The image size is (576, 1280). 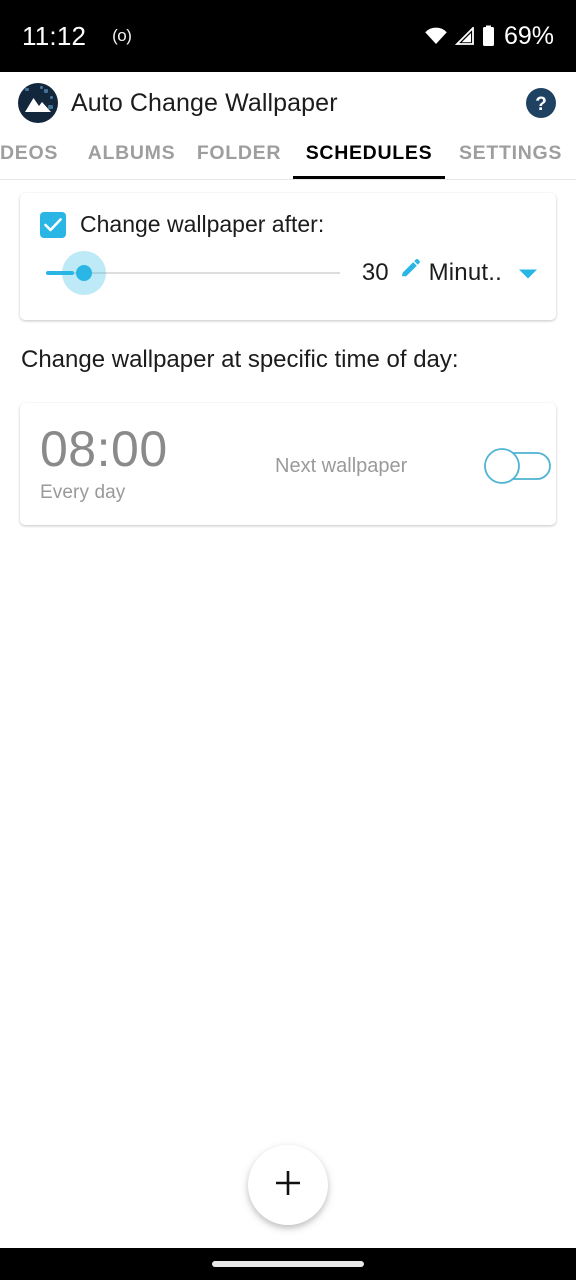 What do you see at coordinates (239, 153) in the screenshot?
I see `tab-label: FOLDER` at bounding box center [239, 153].